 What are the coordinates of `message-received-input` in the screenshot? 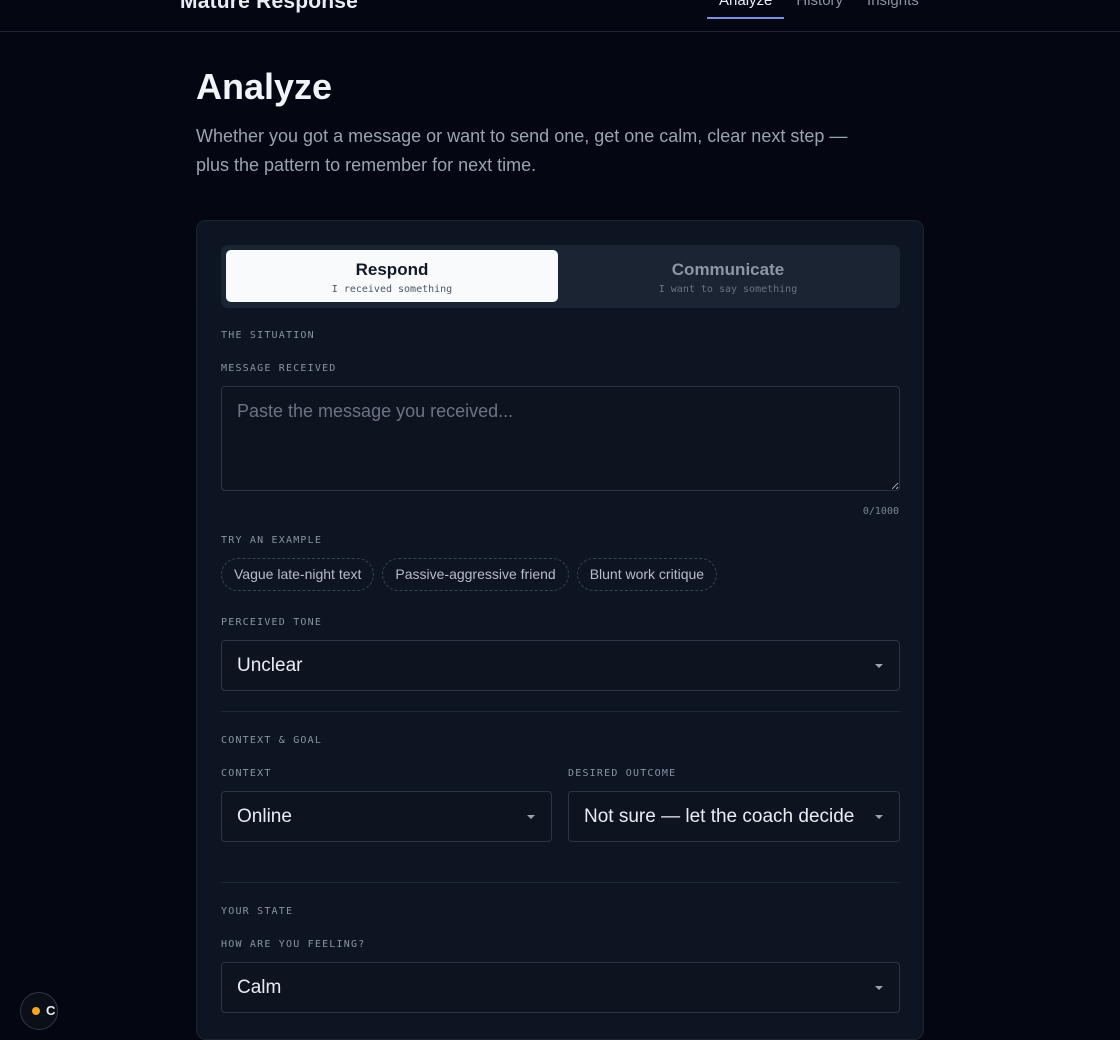 It's located at (560, 438).